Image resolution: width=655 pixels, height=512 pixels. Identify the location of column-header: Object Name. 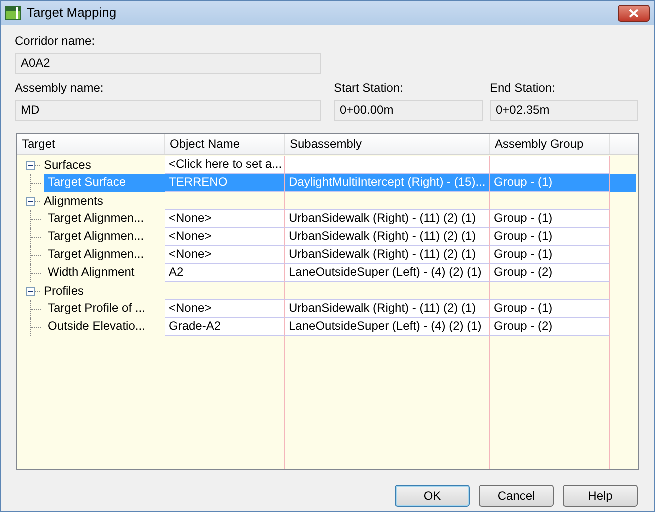
(225, 144).